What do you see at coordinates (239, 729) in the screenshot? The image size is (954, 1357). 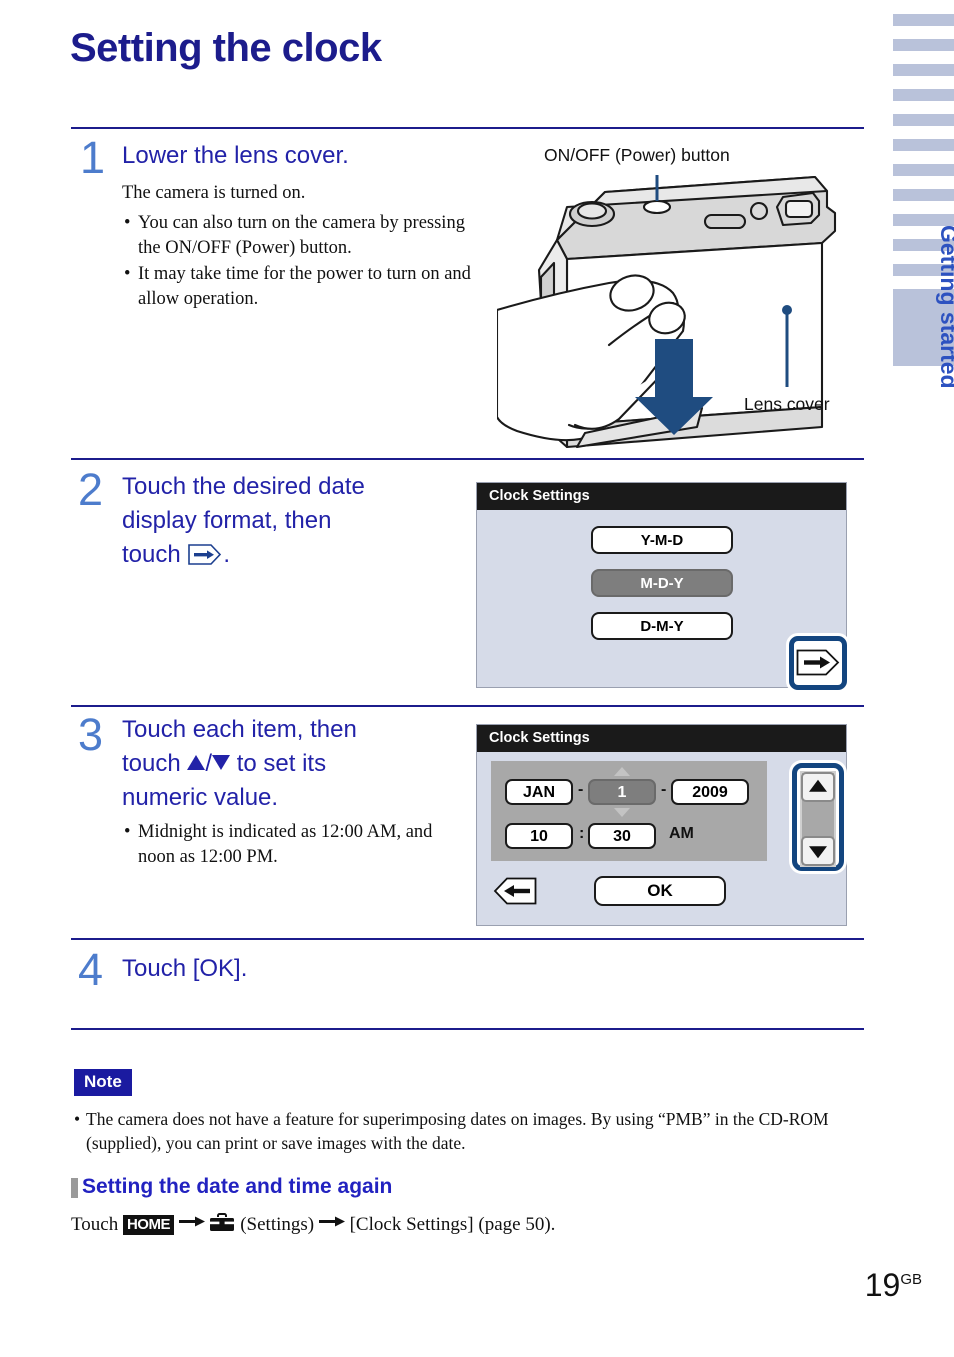 I see `step3-heading-line1: Touch each item, then` at bounding box center [239, 729].